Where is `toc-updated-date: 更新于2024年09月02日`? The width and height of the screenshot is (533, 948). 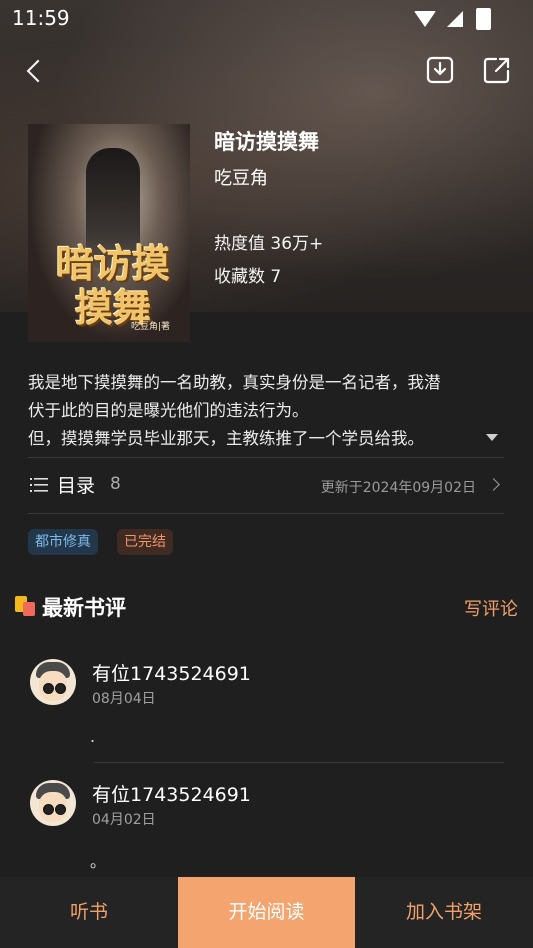
toc-updated-date: 更新于2024年09月02日 is located at coordinates (398, 488).